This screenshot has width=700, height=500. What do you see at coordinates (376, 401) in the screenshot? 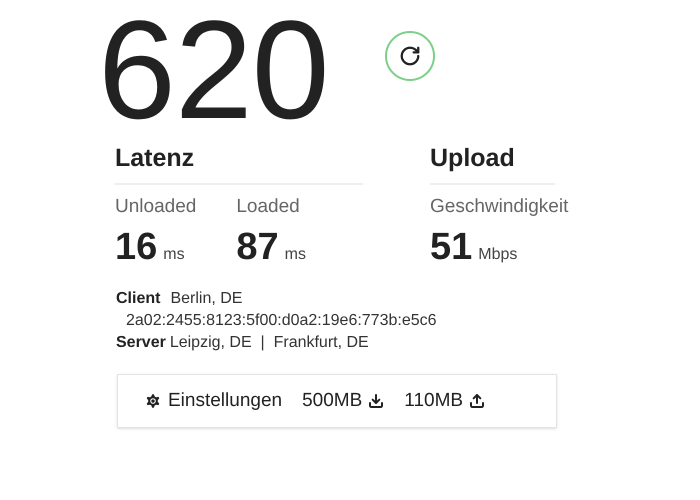
I see `download-icon` at bounding box center [376, 401].